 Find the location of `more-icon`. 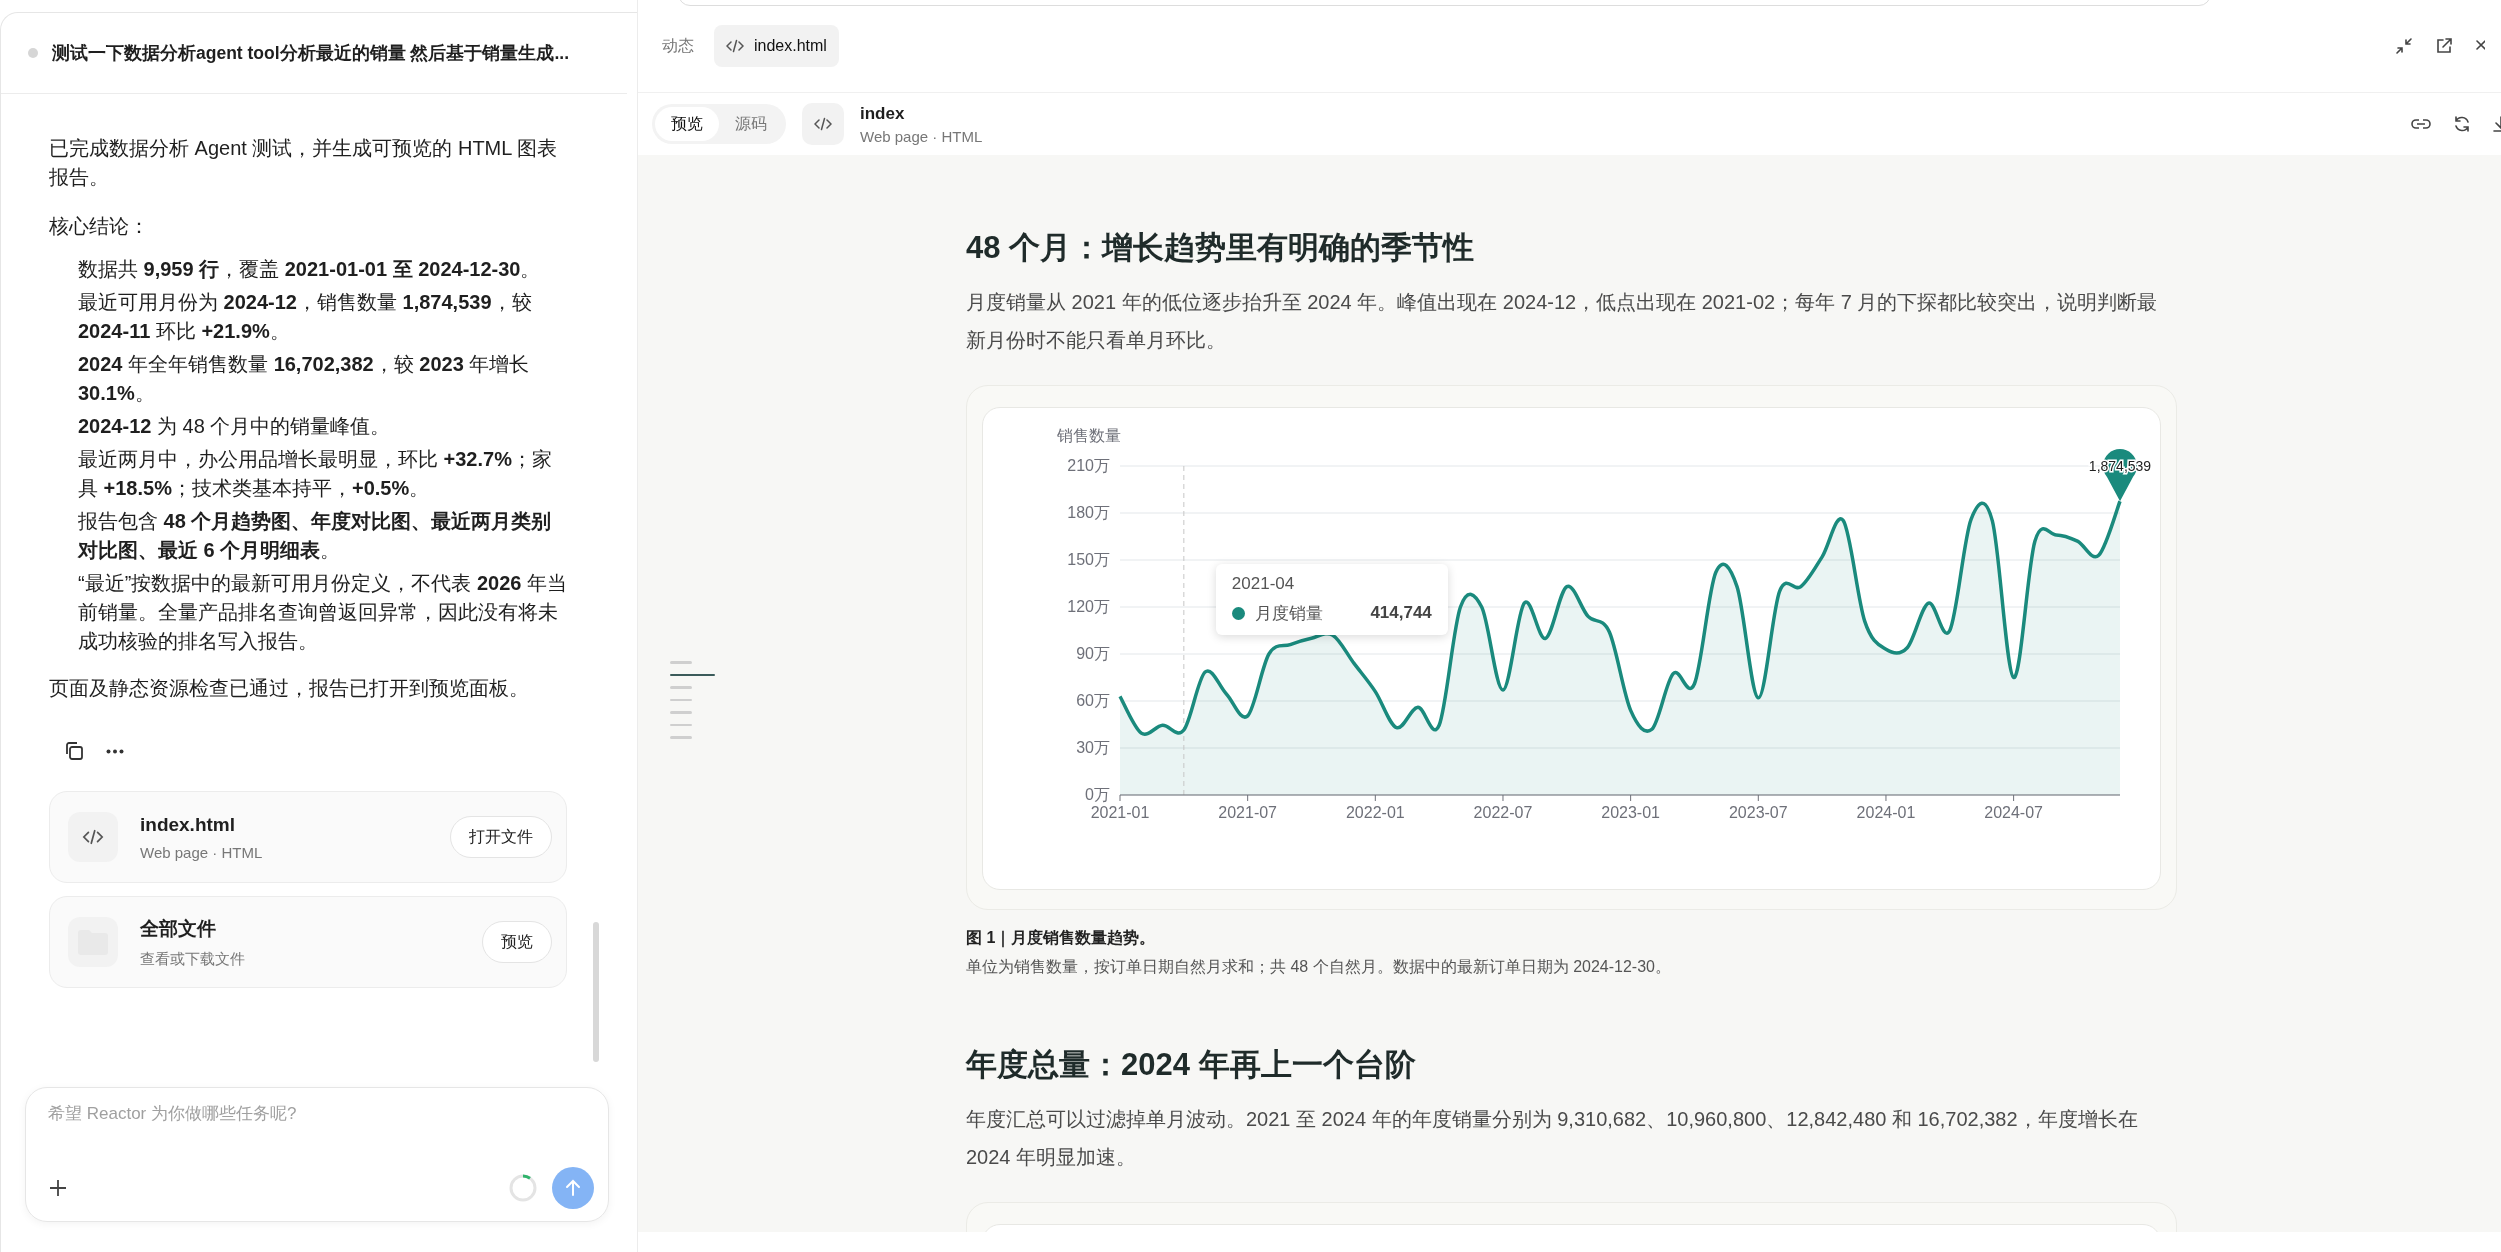

more-icon is located at coordinates (115, 751).